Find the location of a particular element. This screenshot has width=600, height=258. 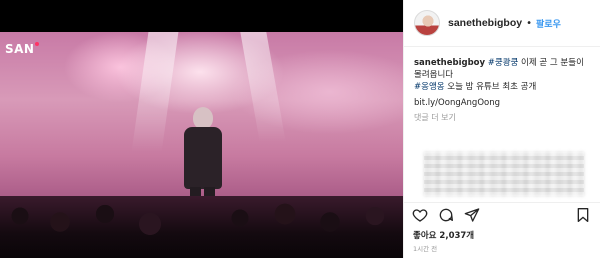

post-header: sanethebigboy • 팔로우 is located at coordinates (502, 23).